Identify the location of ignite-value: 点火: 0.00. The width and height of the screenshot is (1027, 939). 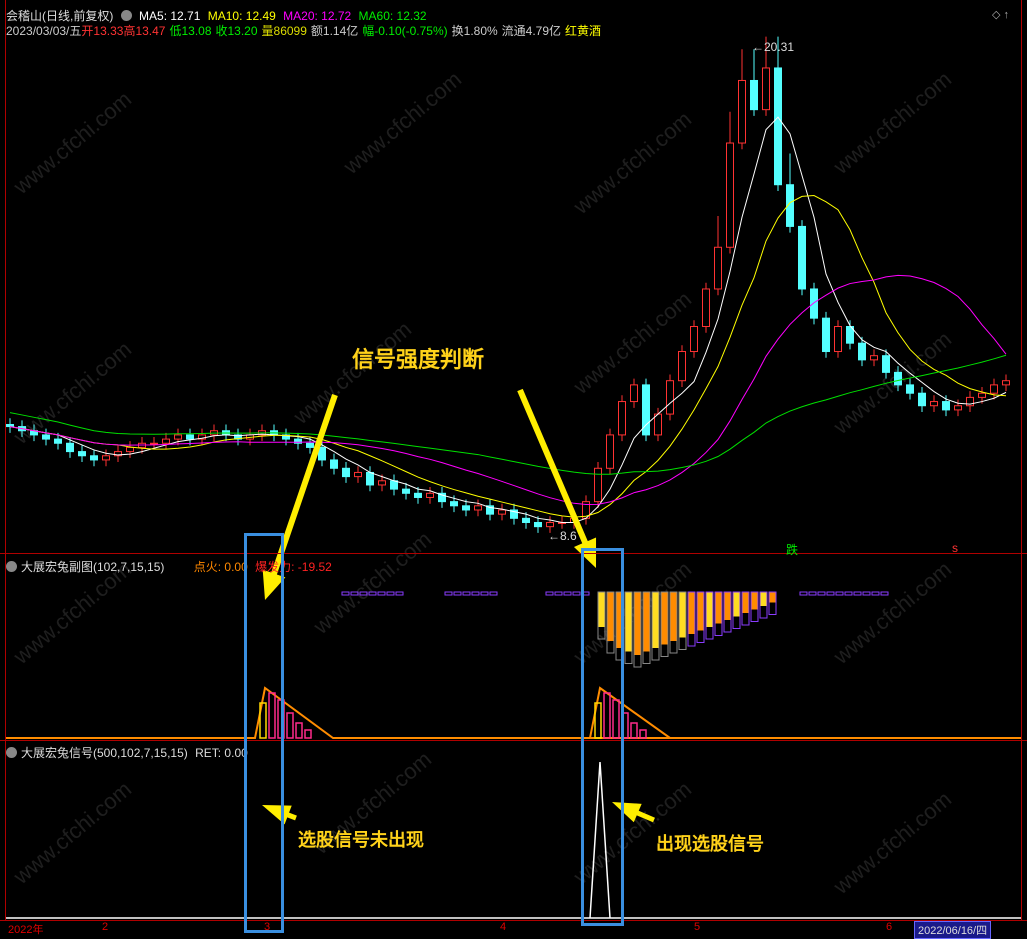
(220, 567).